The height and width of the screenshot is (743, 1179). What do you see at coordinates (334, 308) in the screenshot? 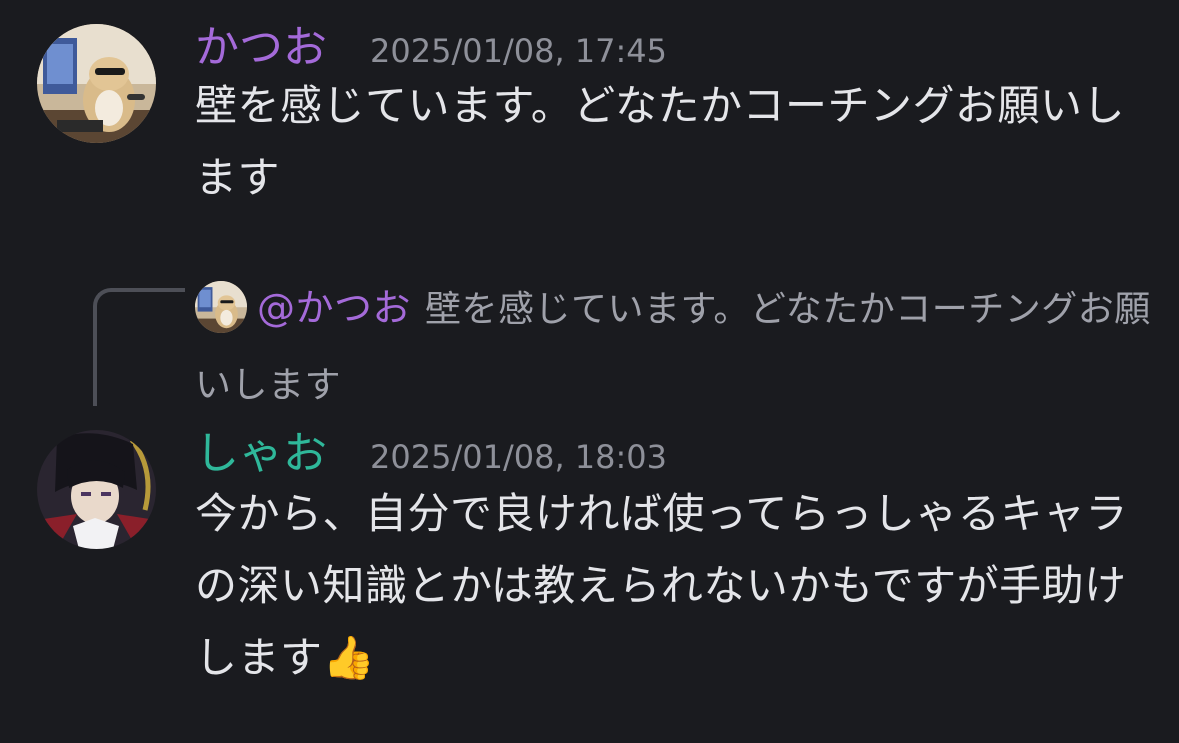
I see `reply-mention: @かつお` at bounding box center [334, 308].